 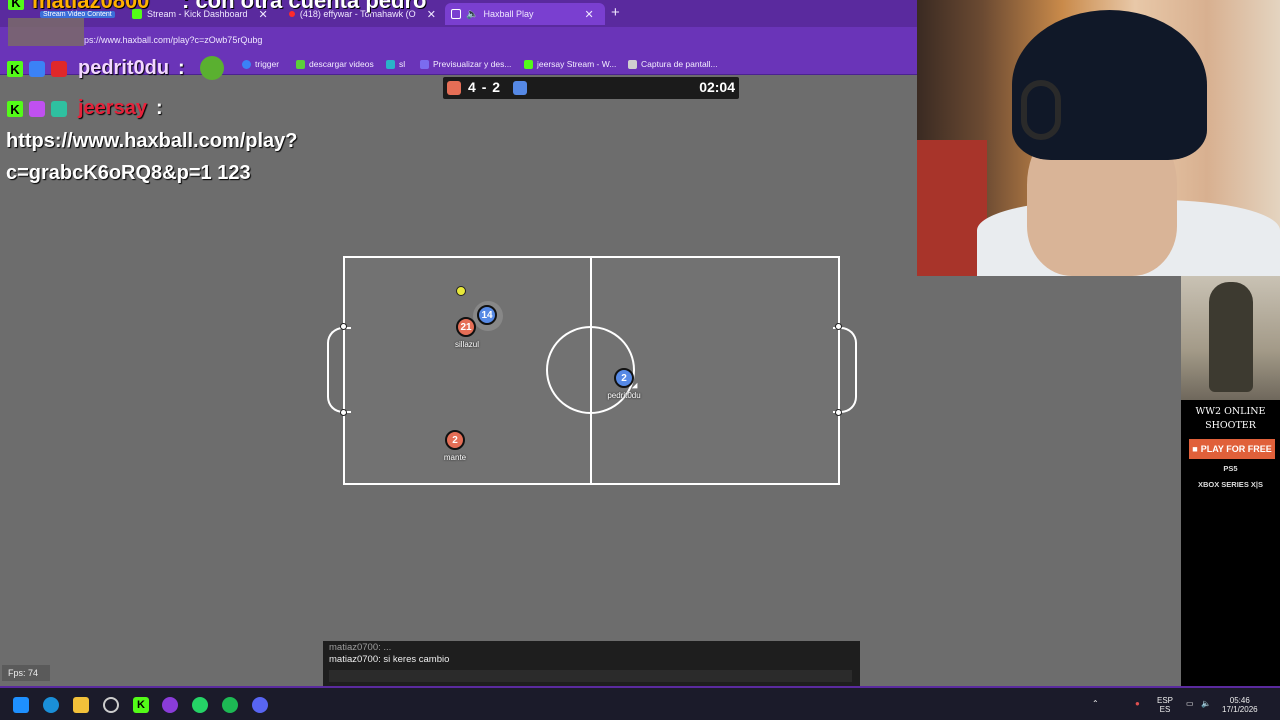 What do you see at coordinates (1195, 449) in the screenshot?
I see `controller-icon: ■` at bounding box center [1195, 449].